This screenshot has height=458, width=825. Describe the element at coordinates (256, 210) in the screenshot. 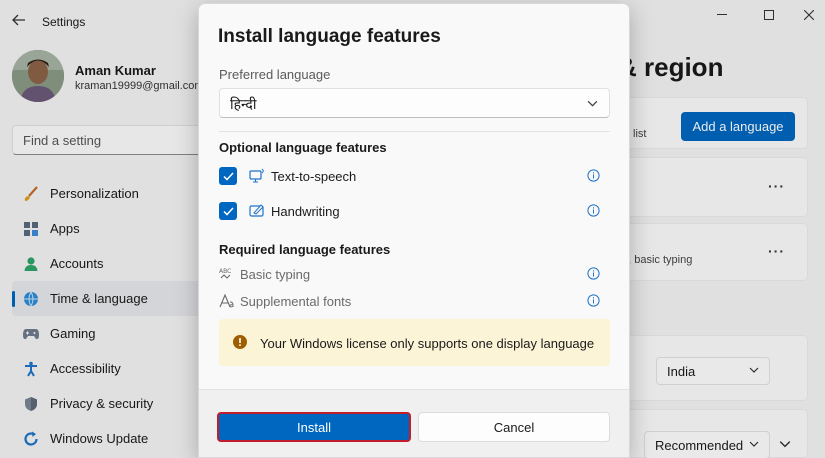

I see `handwriting-icon` at that location.